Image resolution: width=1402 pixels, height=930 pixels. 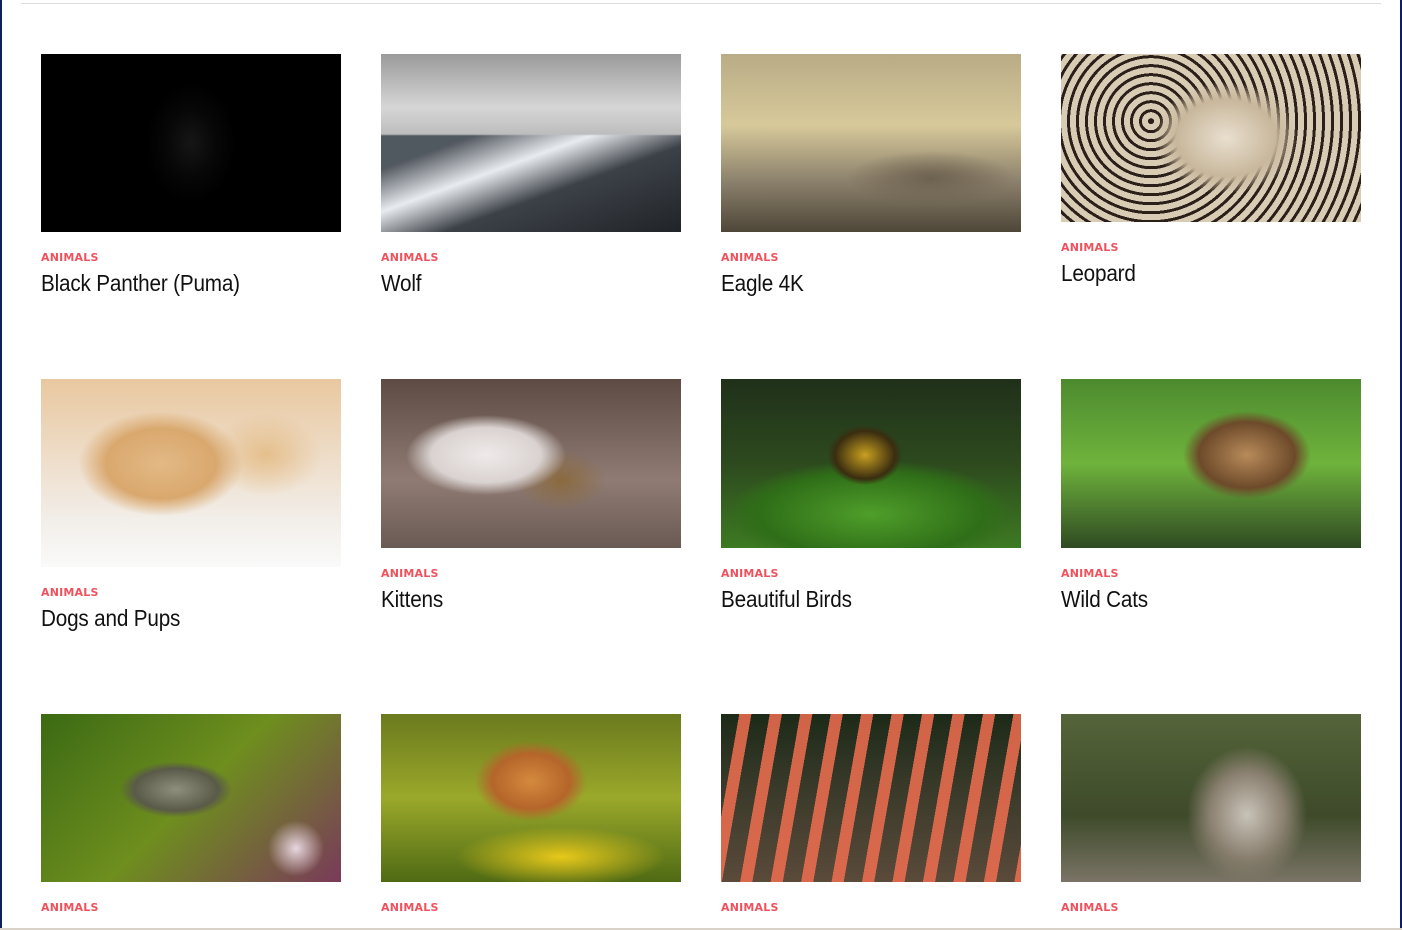 What do you see at coordinates (871, 463) in the screenshot?
I see `birds-image` at bounding box center [871, 463].